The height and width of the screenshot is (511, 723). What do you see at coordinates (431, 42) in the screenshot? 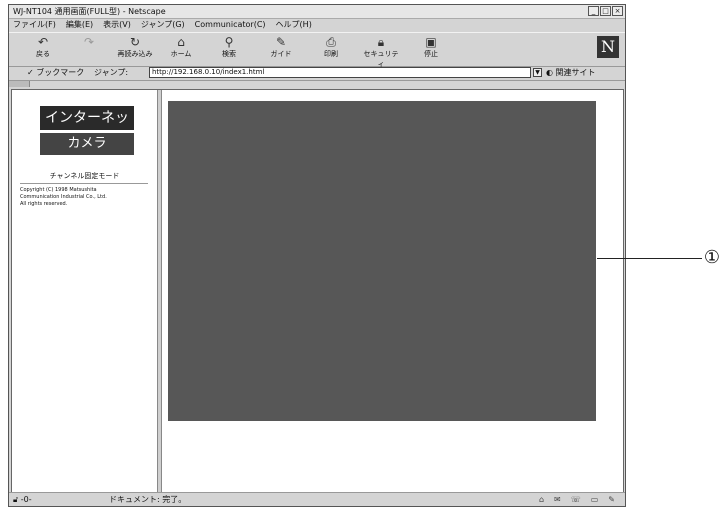
I see `stop-icon: ▣` at bounding box center [431, 42].